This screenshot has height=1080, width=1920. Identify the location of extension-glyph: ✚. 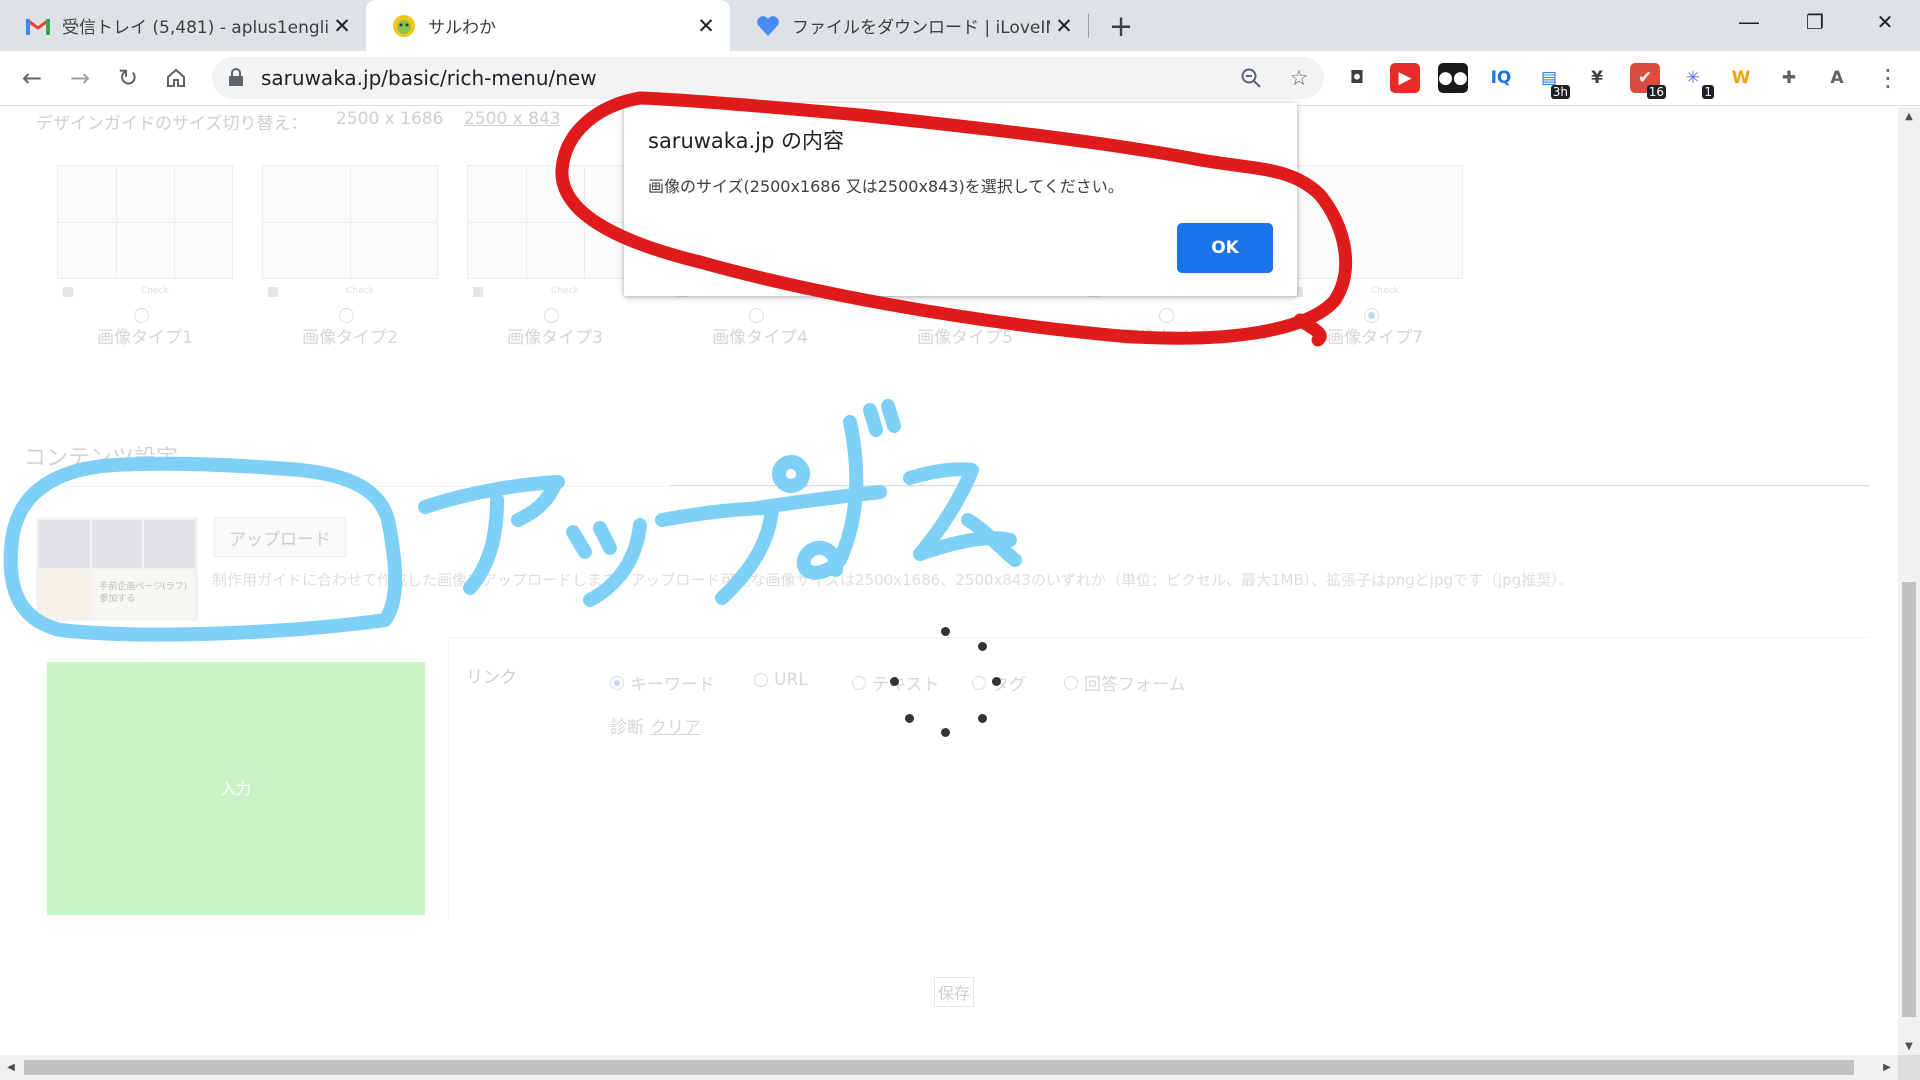
(1789, 78).